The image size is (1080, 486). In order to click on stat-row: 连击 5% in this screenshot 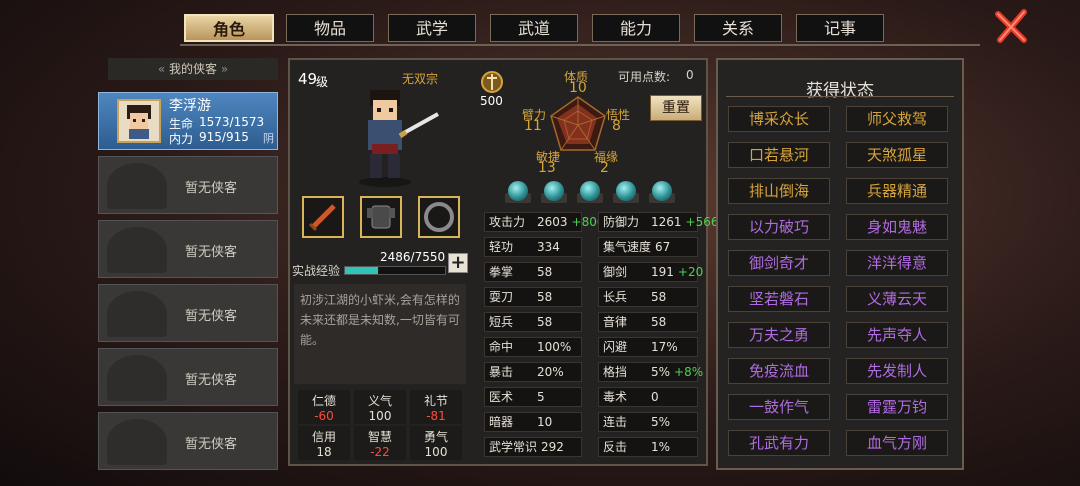, I will do `click(648, 422)`.